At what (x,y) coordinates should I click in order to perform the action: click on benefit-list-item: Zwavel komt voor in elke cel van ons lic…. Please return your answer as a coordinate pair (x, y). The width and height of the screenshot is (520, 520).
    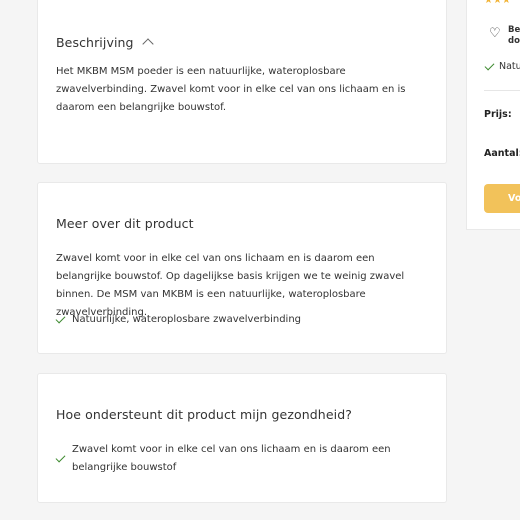
    Looking at the image, I should click on (240, 459).